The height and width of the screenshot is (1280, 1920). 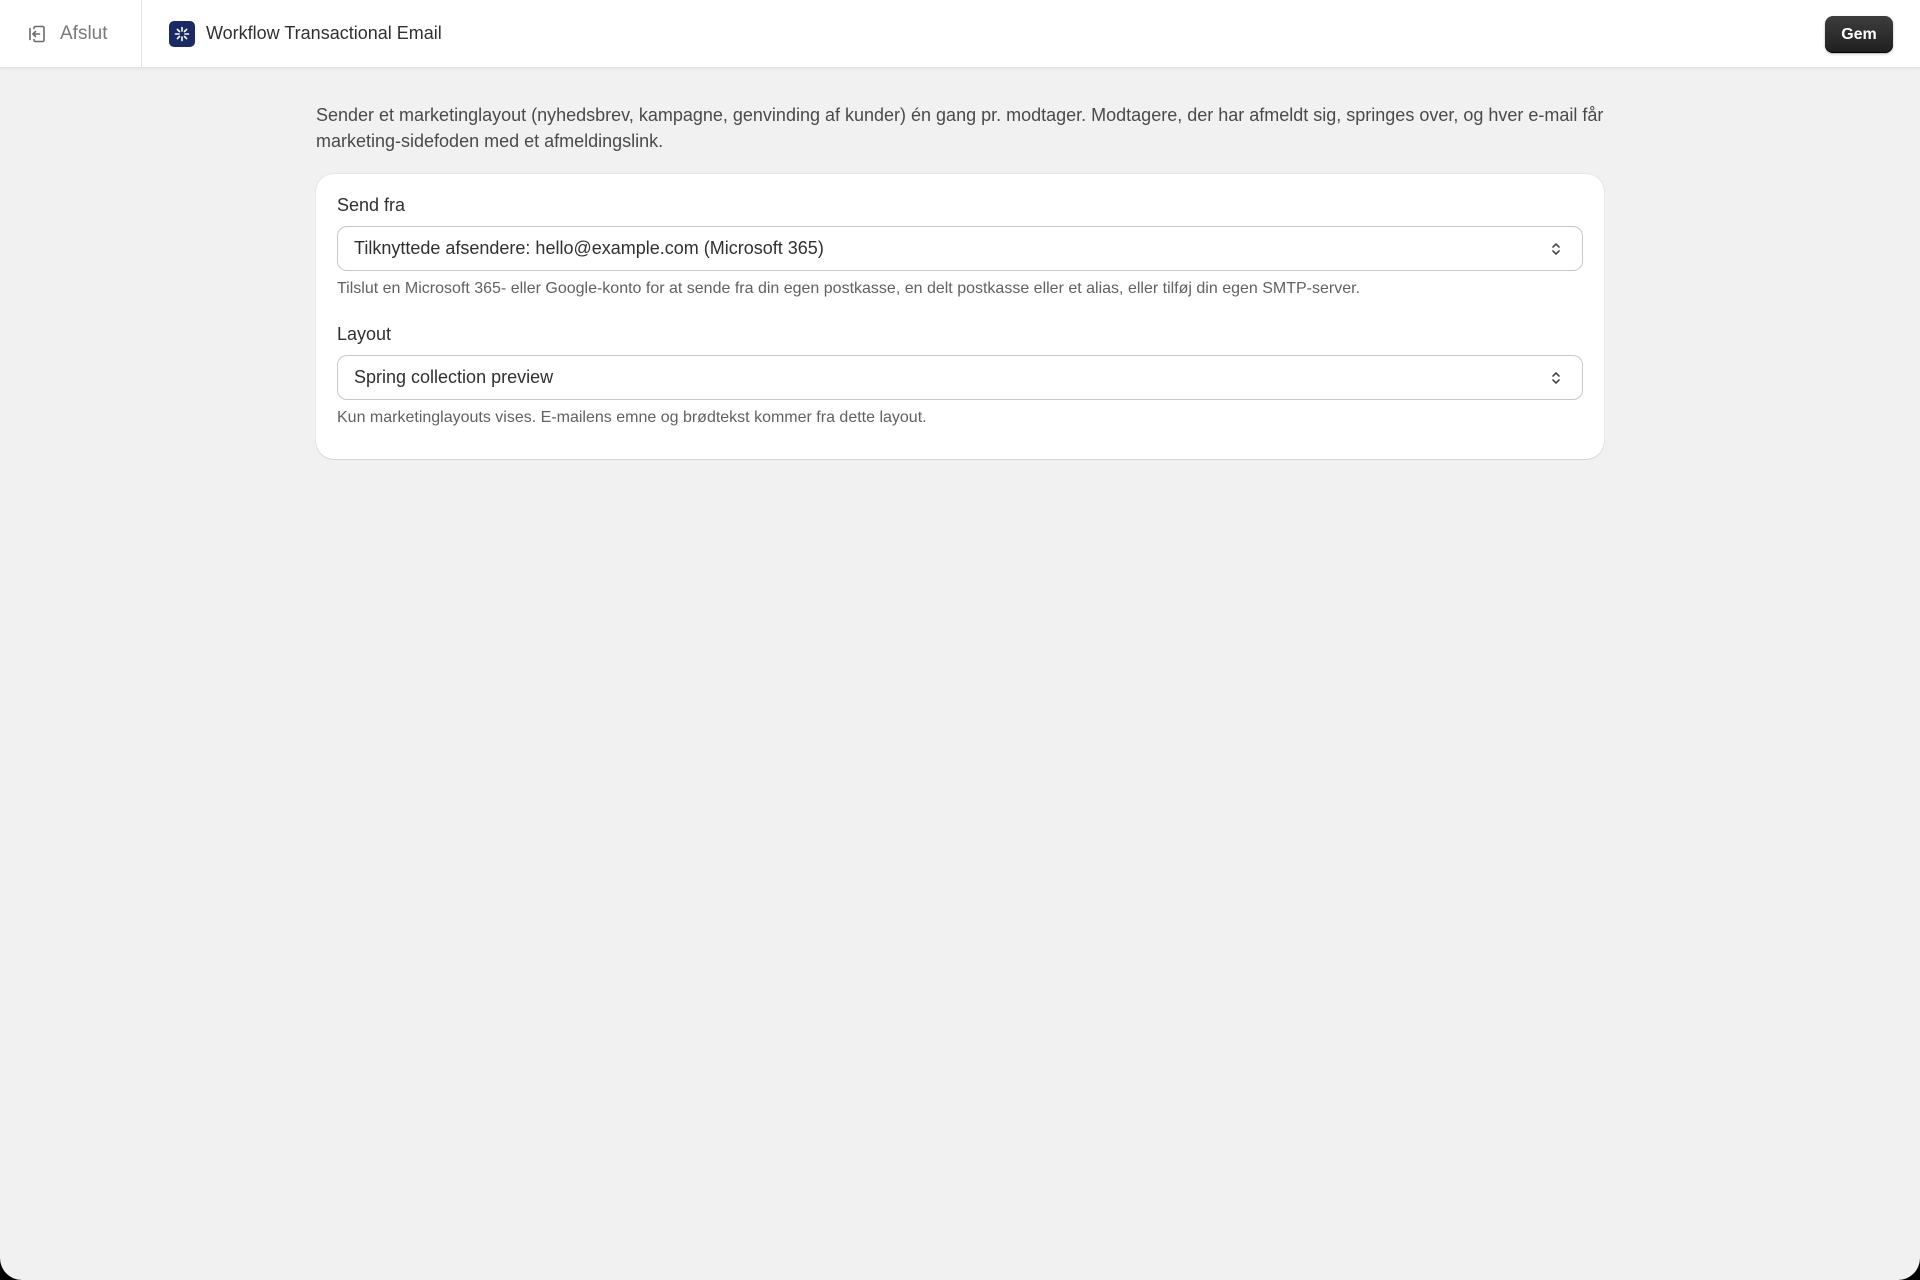 I want to click on send-from-label: Send fra, so click(x=371, y=205).